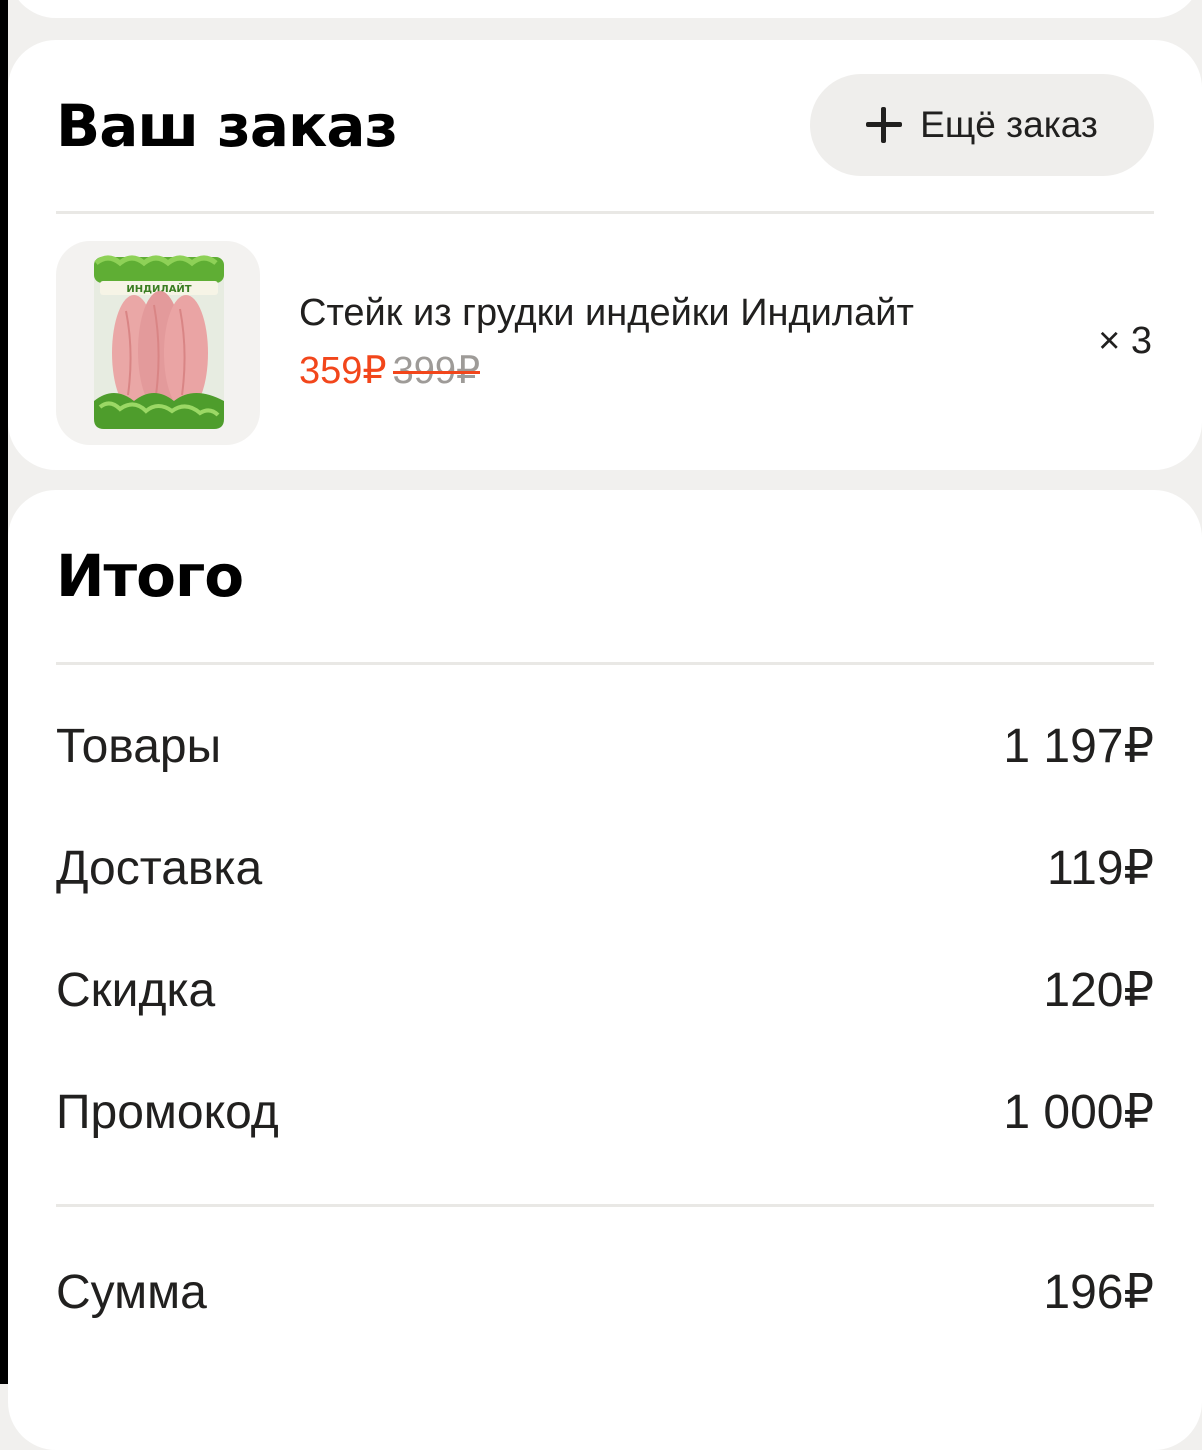  I want to click on order-title: Ваш заказ, so click(227, 126).